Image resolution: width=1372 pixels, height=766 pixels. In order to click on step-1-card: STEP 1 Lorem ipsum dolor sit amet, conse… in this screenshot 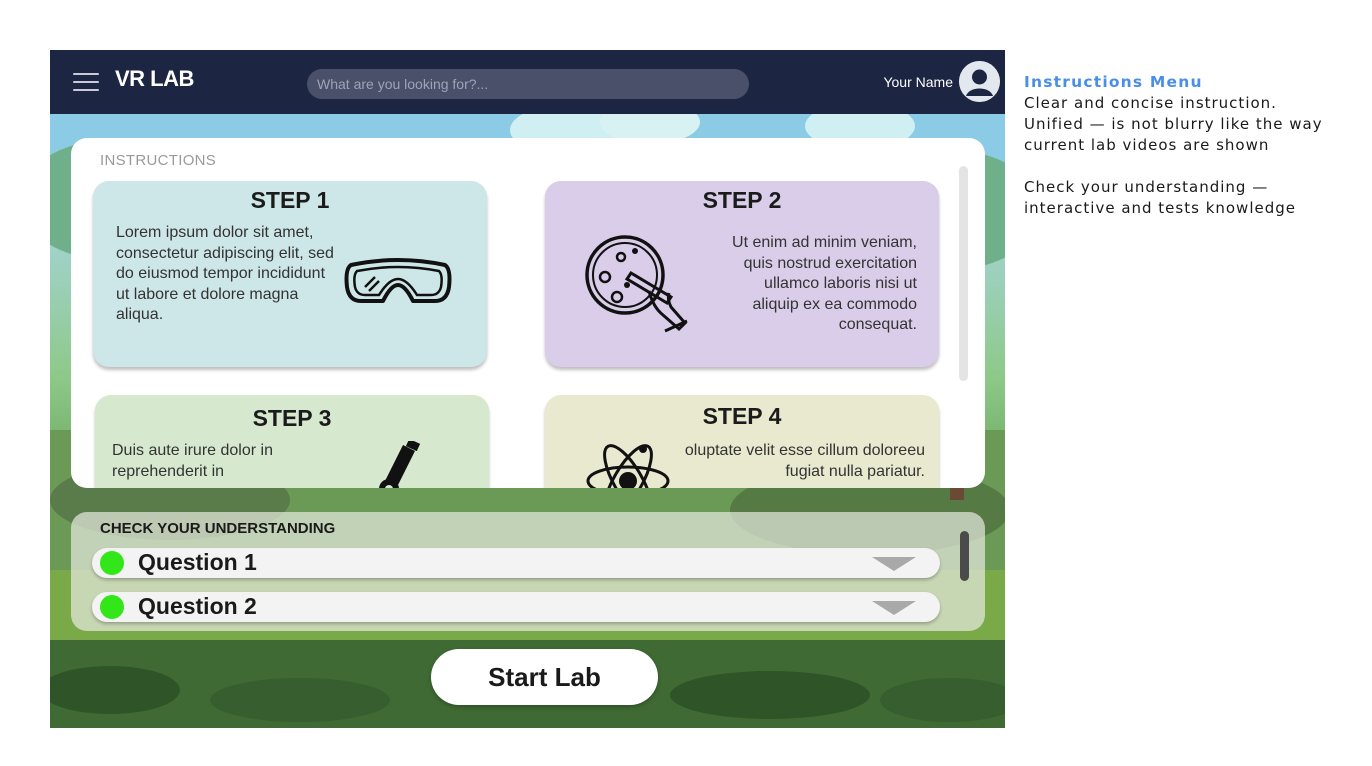, I will do `click(290, 274)`.